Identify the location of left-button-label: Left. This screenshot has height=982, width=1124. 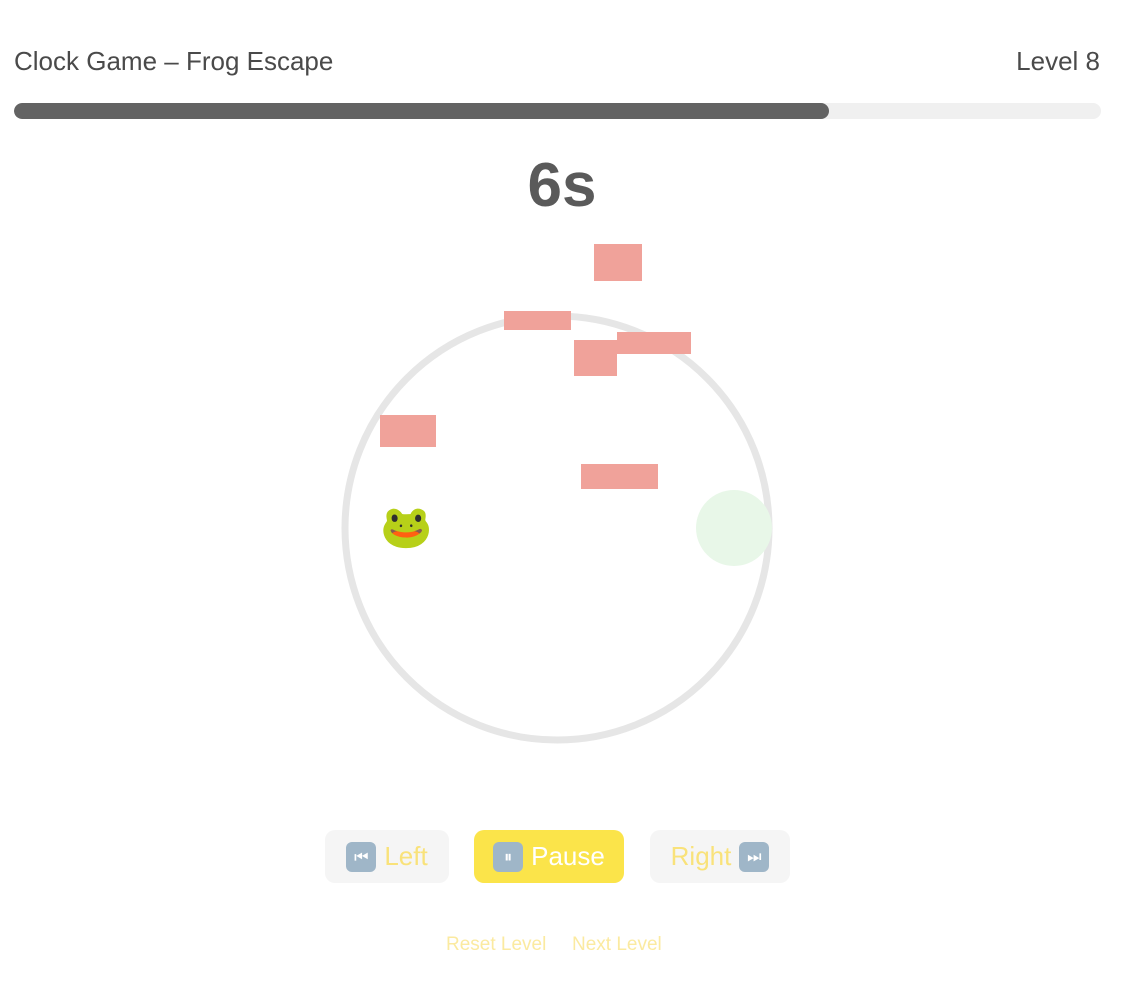
(406, 856).